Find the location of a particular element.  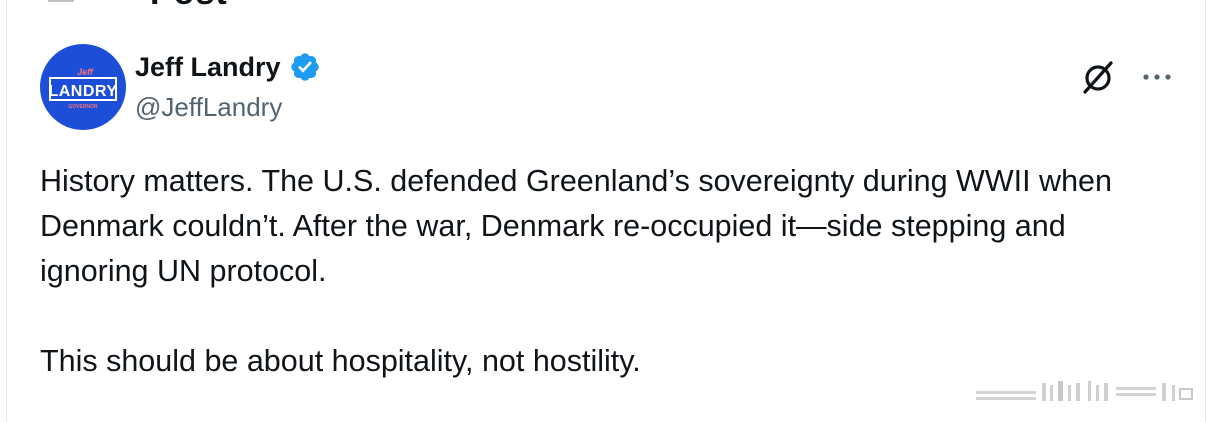

post-header-actions is located at coordinates (1125, 77).